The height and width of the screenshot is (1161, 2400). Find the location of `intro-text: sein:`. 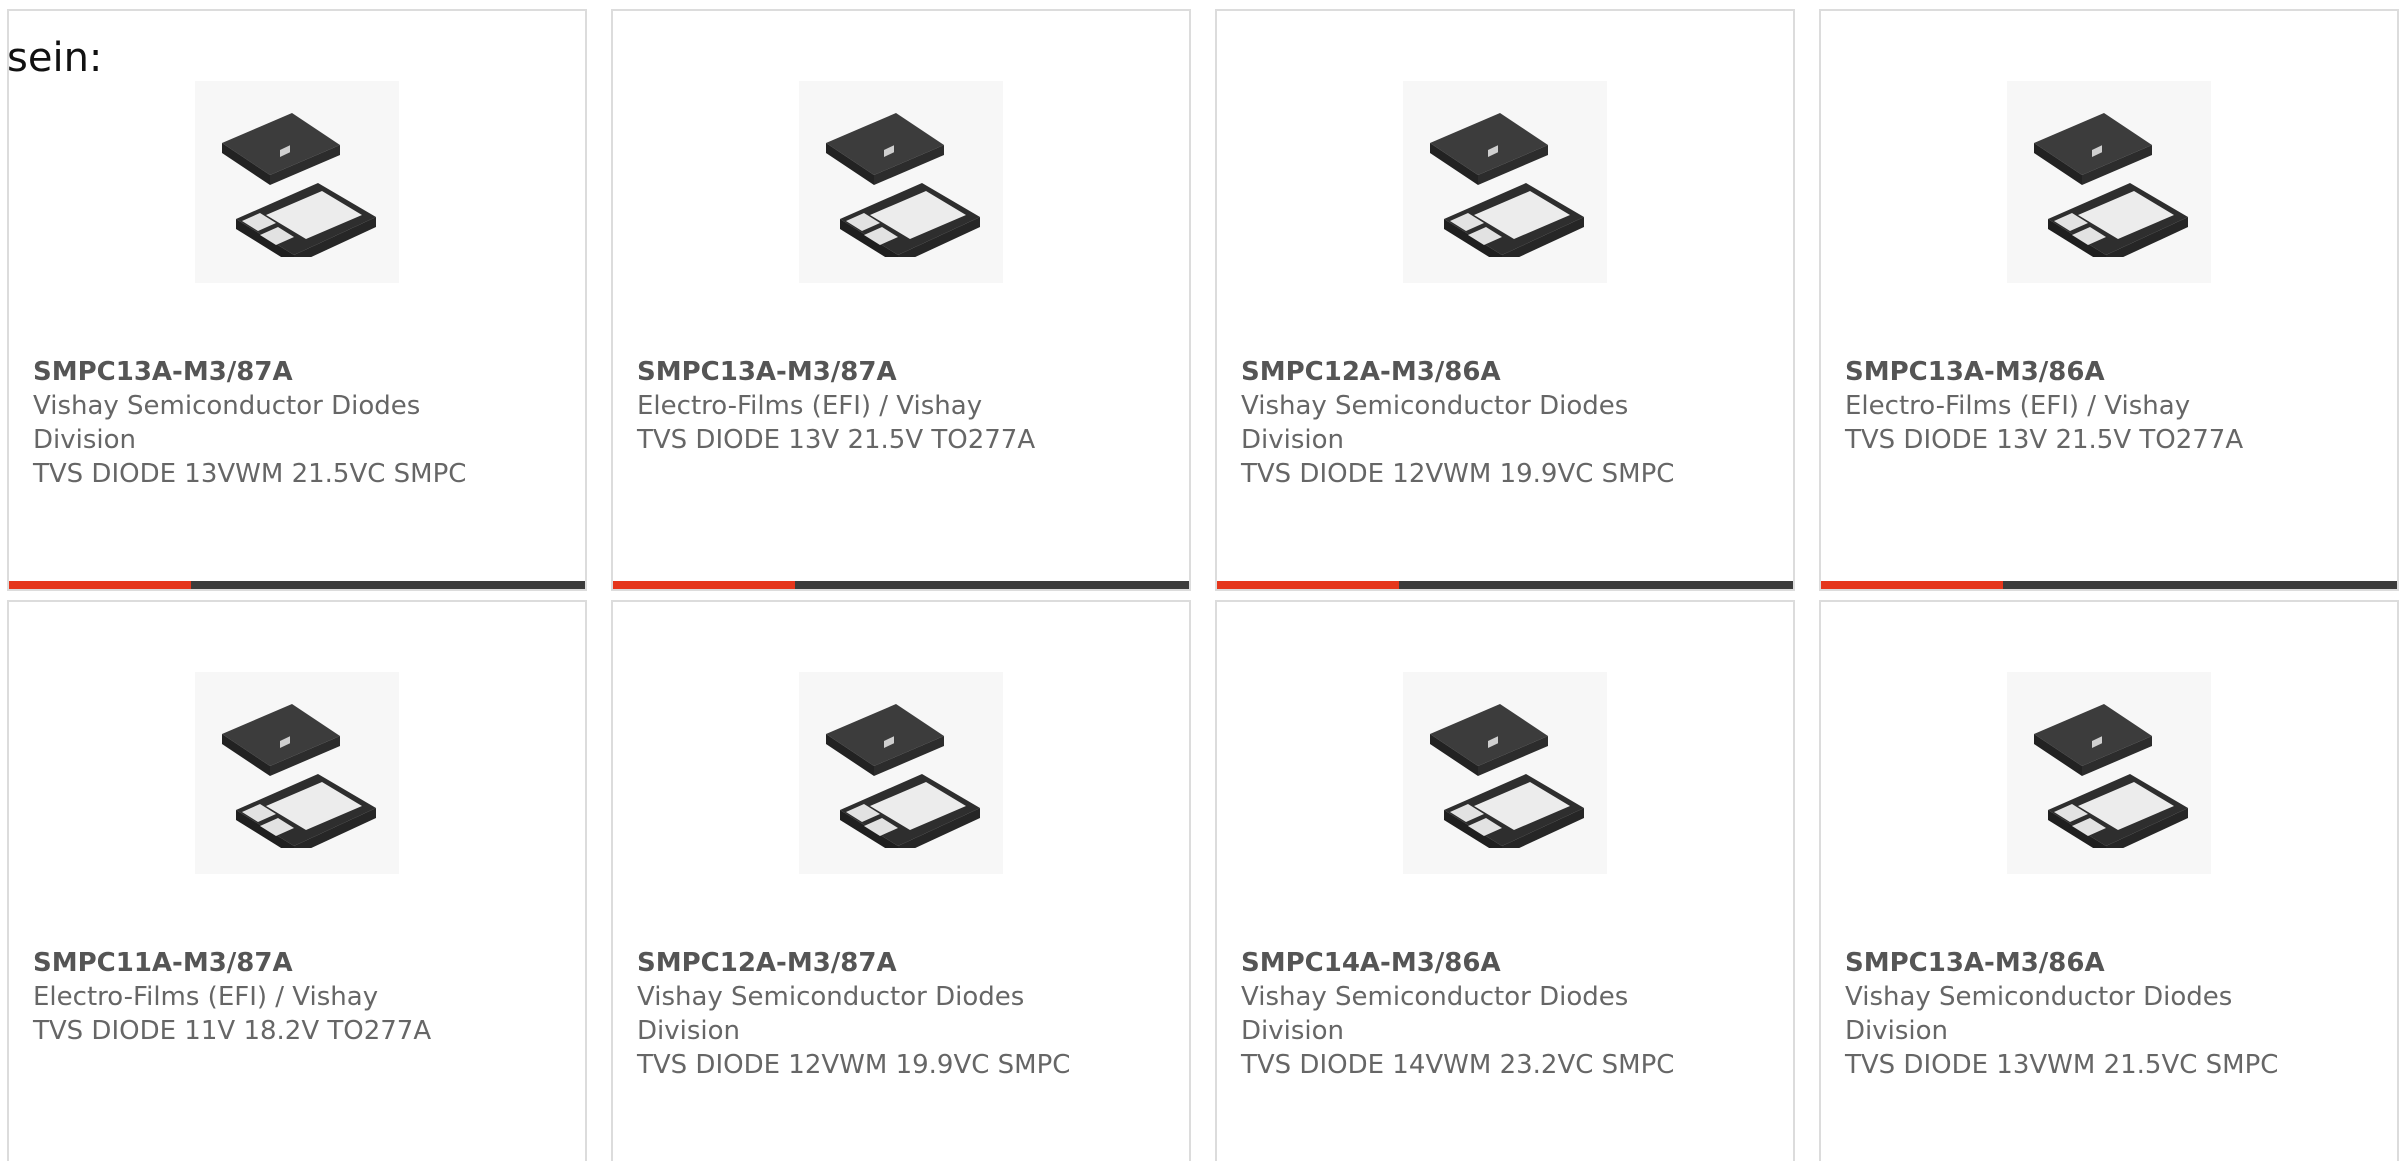

intro-text: sein: is located at coordinates (55, 58).